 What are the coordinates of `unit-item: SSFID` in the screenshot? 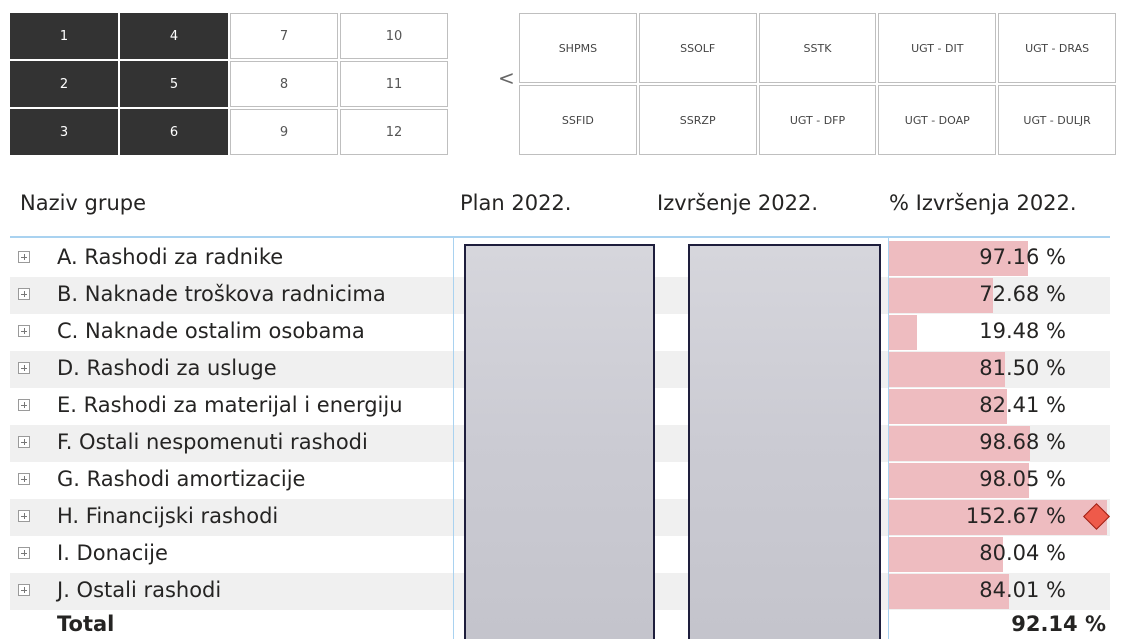 It's located at (578, 120).